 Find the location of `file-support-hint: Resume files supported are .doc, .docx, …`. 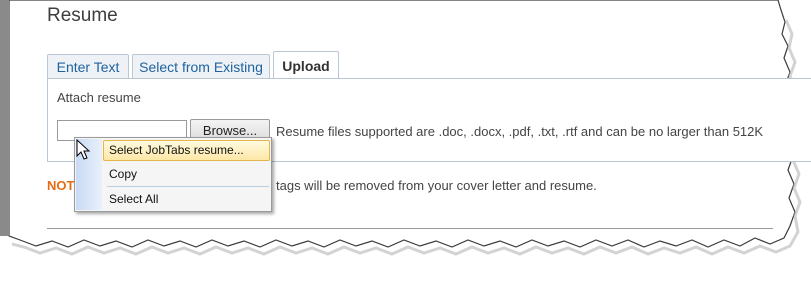

file-support-hint: Resume files supported are .doc, .docx, … is located at coordinates (520, 131).